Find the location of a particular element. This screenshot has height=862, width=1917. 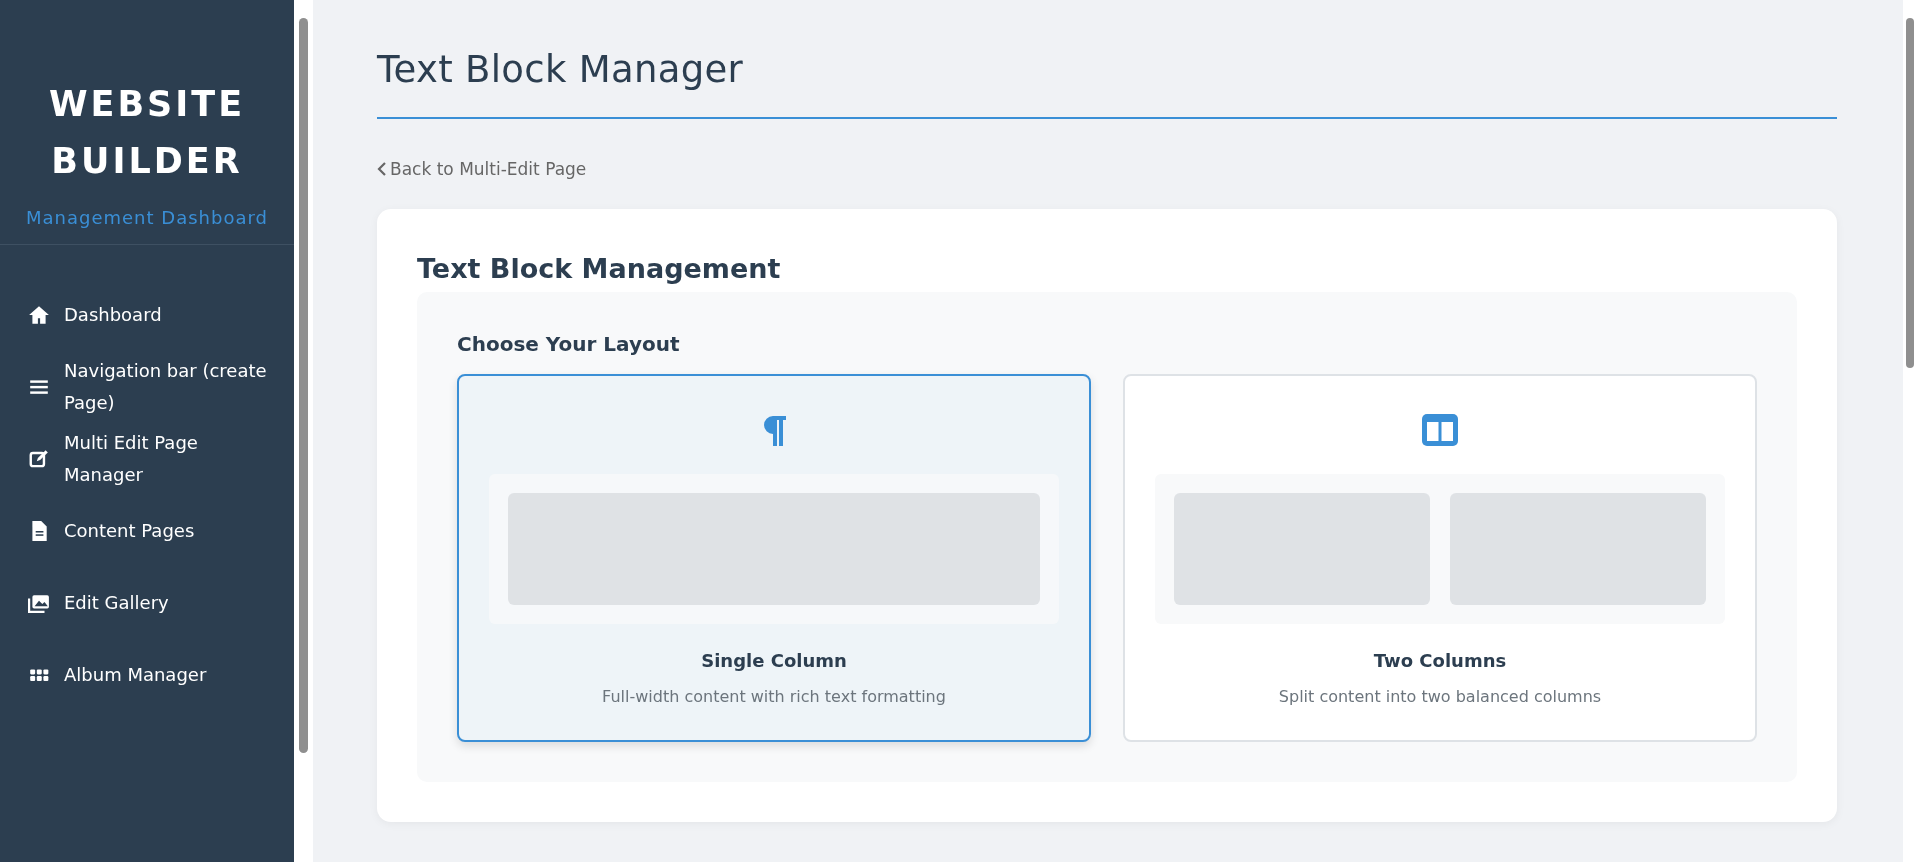

page-title: Text Block Manager is located at coordinates (1107, 83).